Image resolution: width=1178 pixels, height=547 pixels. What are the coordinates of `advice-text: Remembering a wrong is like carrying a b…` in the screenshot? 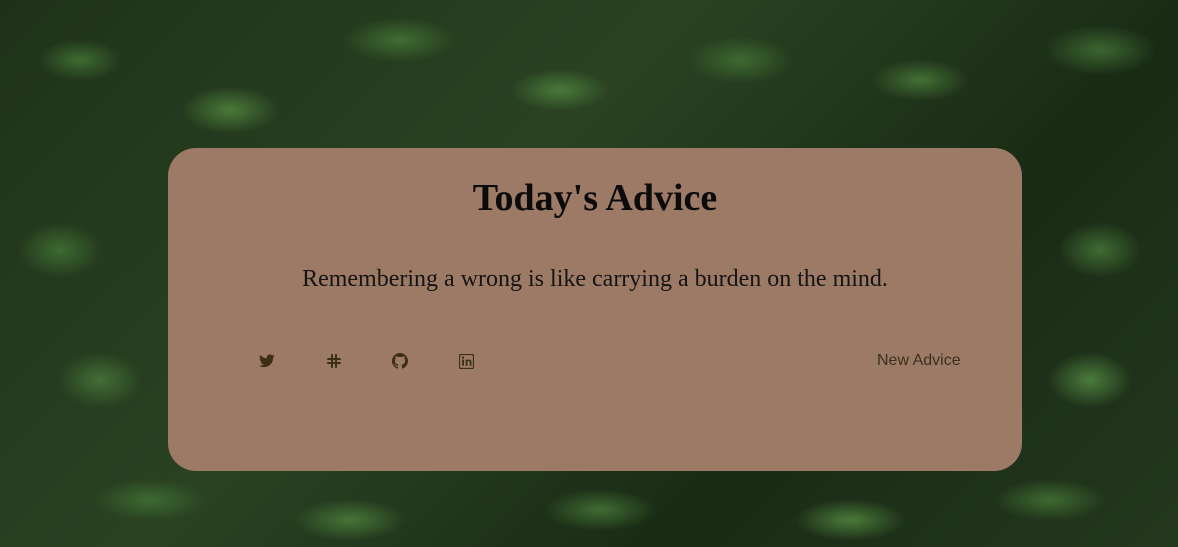 It's located at (595, 279).